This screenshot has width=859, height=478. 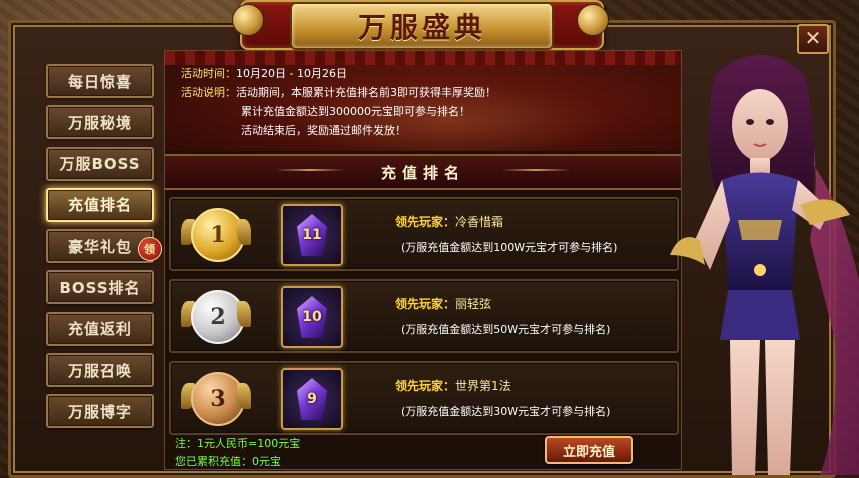 What do you see at coordinates (589, 450) in the screenshot?
I see `recharge-now-button: 立即充值` at bounding box center [589, 450].